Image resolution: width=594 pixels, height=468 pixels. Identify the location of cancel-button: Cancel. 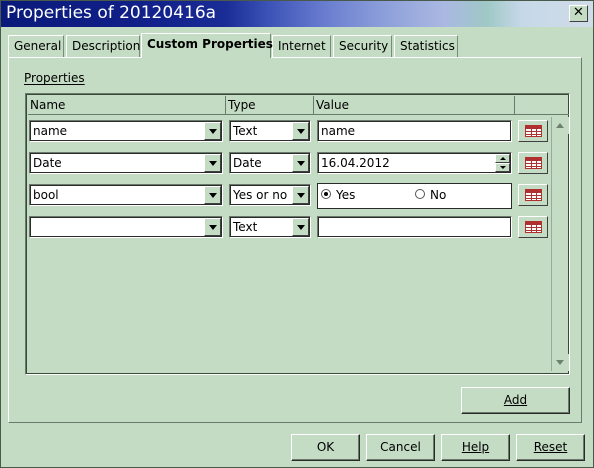
(400, 447).